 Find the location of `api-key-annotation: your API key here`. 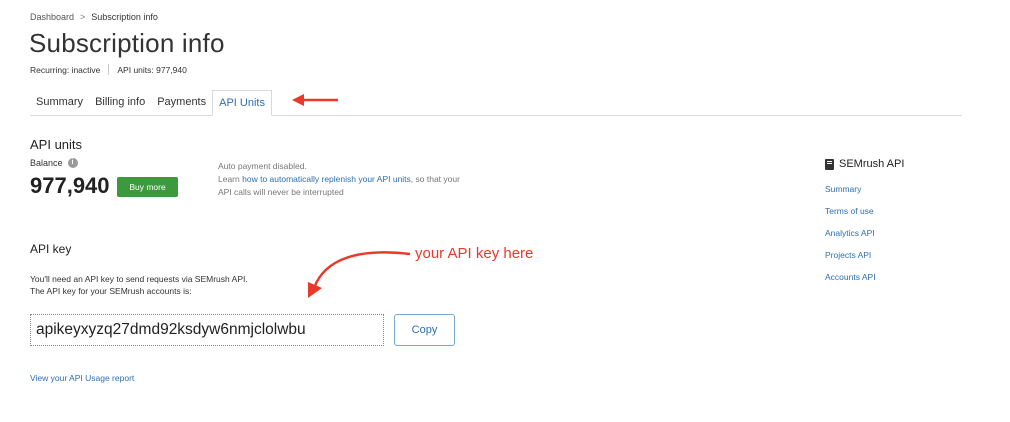

api-key-annotation: your API key here is located at coordinates (474, 253).